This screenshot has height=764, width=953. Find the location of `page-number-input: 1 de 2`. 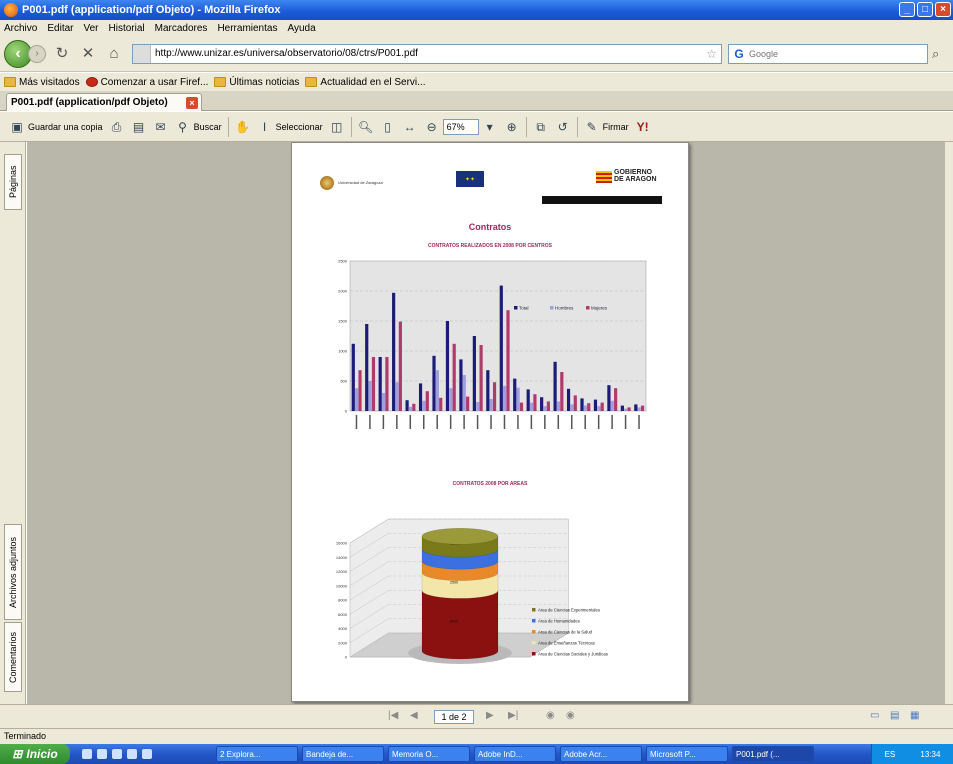

page-number-input: 1 de 2 is located at coordinates (454, 717).